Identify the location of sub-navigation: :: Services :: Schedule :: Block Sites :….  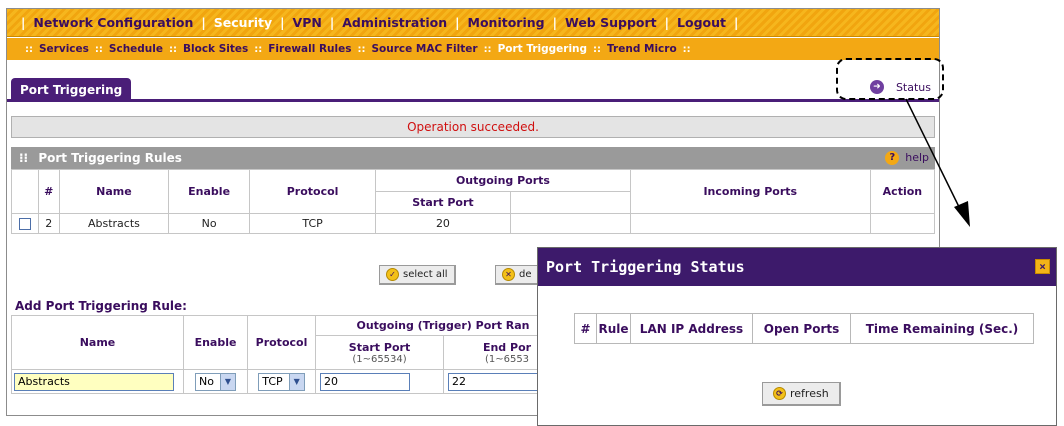
(473, 49).